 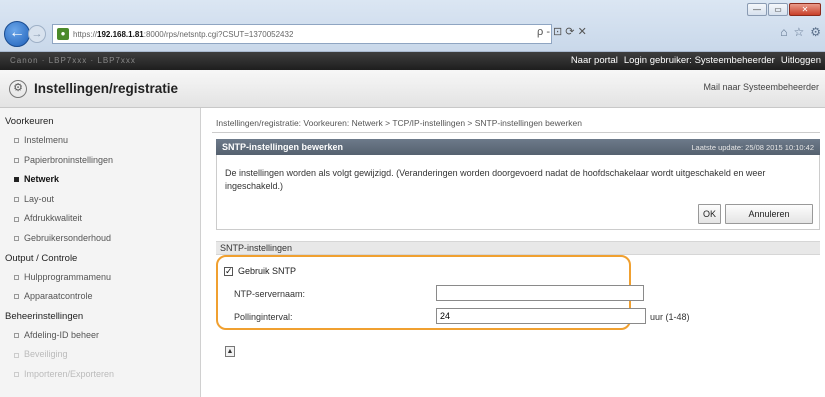 I want to click on panel-title: SNTP-instellingen bewerken, so click(x=283, y=147).